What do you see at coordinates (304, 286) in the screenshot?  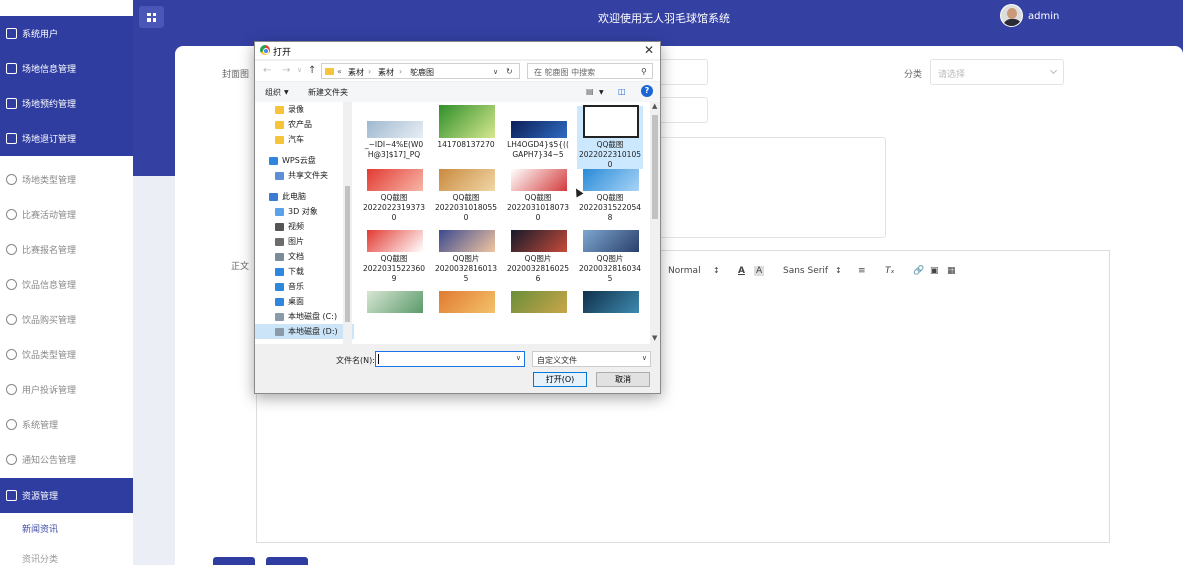 I see `nav-item: 音乐` at bounding box center [304, 286].